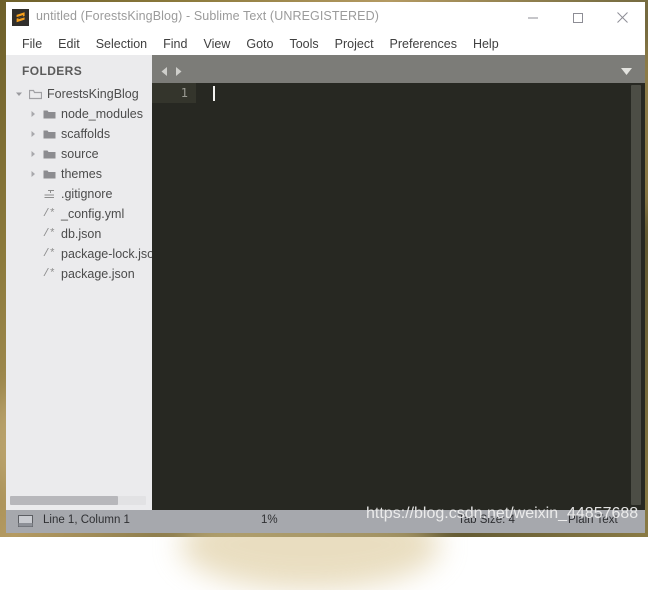 The width and height of the screenshot is (648, 590). What do you see at coordinates (84, 134) in the screenshot?
I see `sidebar-item-label: scaffolds` at bounding box center [84, 134].